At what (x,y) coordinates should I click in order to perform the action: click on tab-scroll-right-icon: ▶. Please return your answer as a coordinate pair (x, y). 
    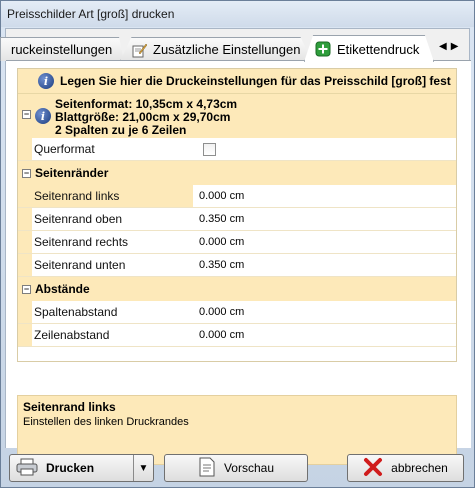
    Looking at the image, I should click on (455, 46).